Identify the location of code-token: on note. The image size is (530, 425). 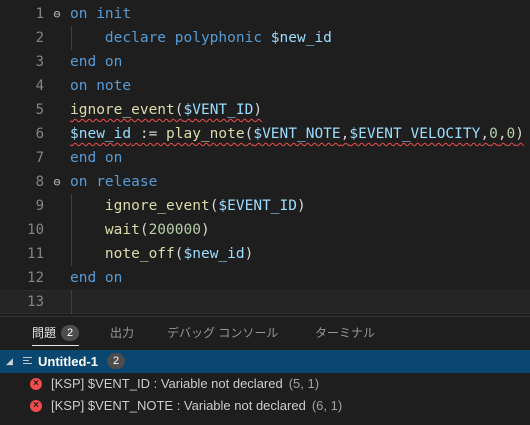
(101, 86).